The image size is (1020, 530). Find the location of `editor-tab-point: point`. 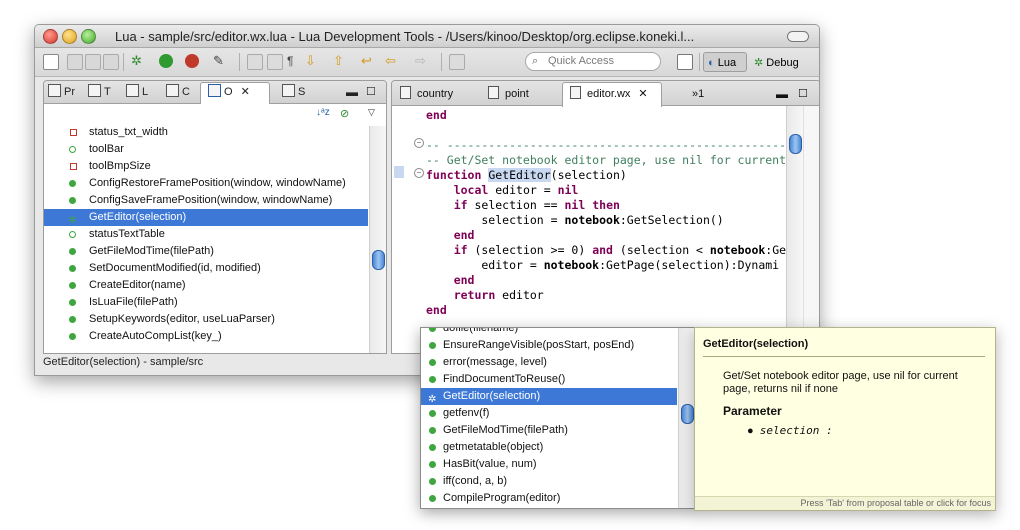

editor-tab-point: point is located at coordinates (508, 94).